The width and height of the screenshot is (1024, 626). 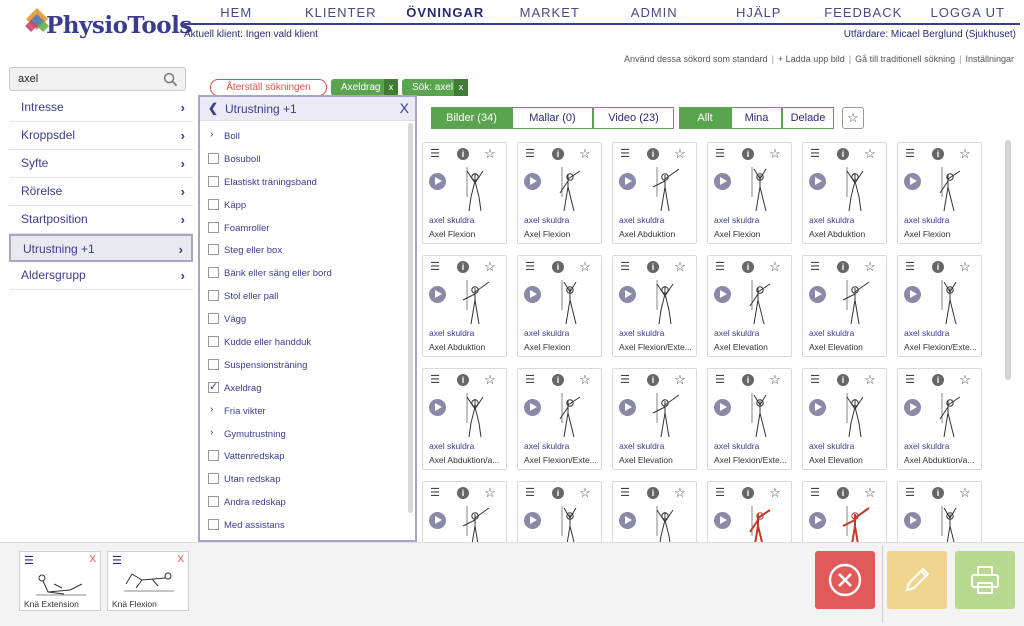 I want to click on equipment-option: Käpp, so click(x=304, y=205).